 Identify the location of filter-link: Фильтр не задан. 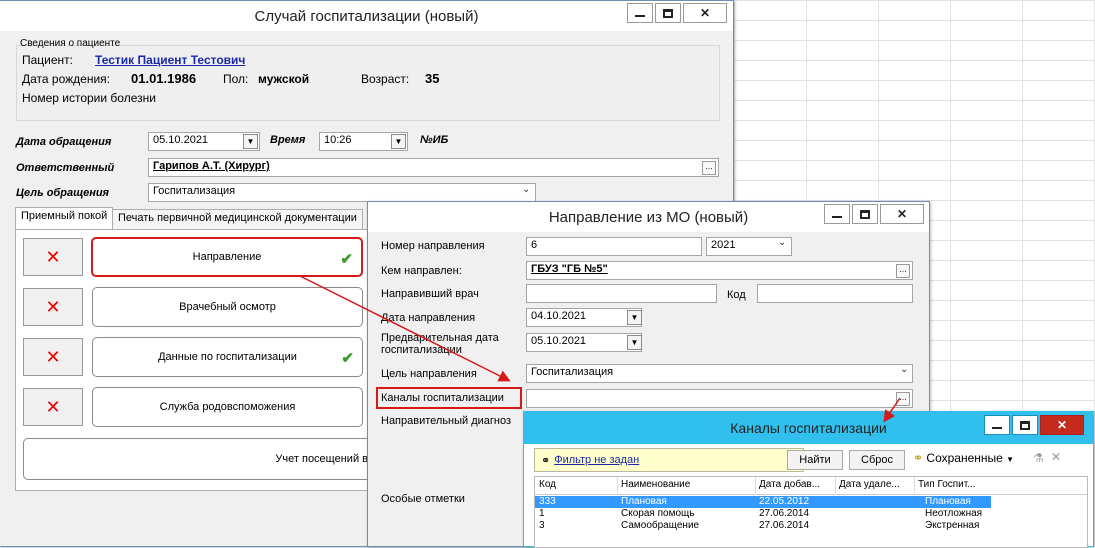
(596, 460).